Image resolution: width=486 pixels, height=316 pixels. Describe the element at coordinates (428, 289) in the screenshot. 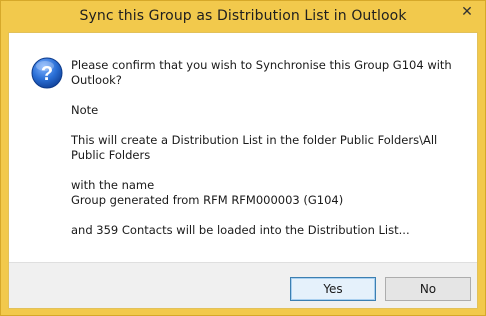

I see `no-button: No` at that location.